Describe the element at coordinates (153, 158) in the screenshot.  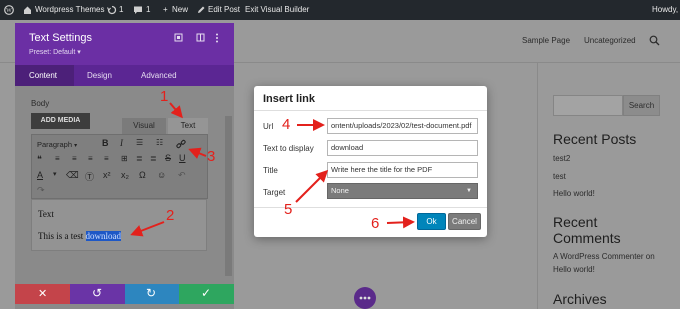
I see `outdent-icon: ≣` at that location.